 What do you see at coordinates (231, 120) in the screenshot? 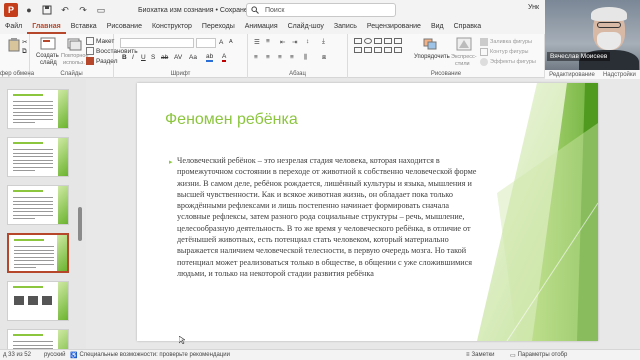
I see `slide-title: Феномен ребёнка` at bounding box center [231, 120].